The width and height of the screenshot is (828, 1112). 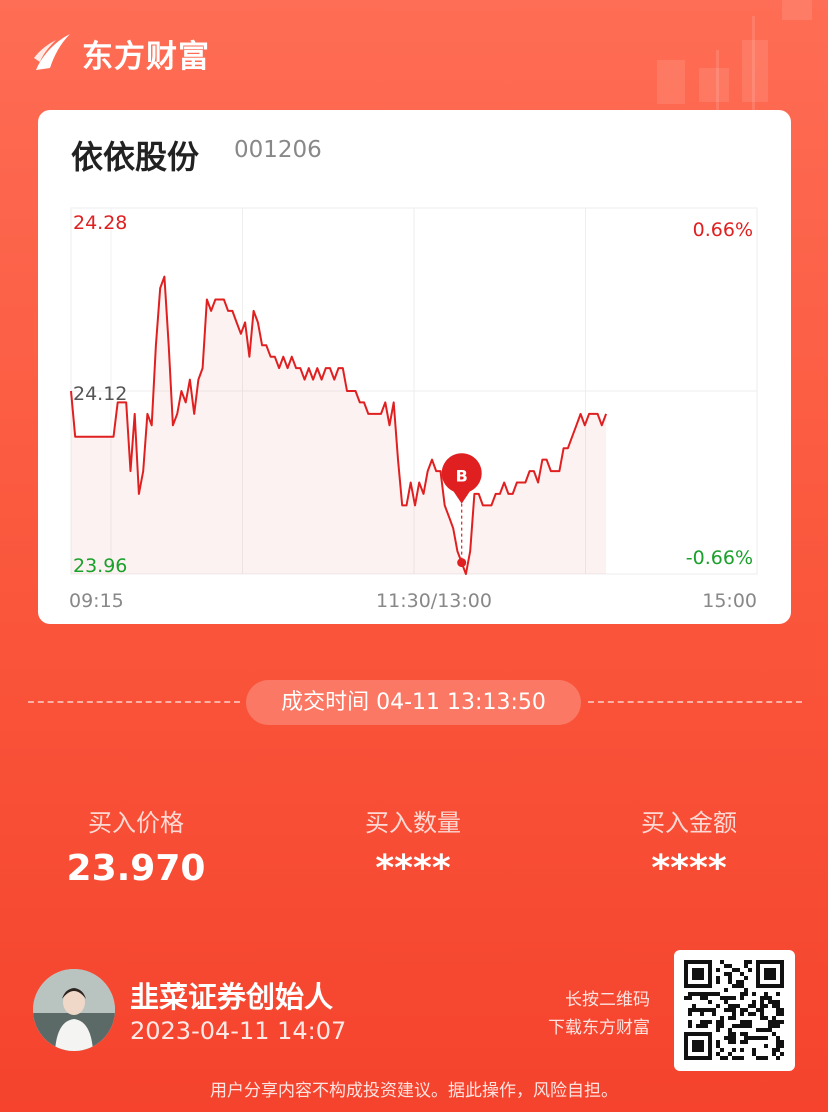 What do you see at coordinates (232, 997) in the screenshot?
I see `user-name: 韭菜证券创始人` at bounding box center [232, 997].